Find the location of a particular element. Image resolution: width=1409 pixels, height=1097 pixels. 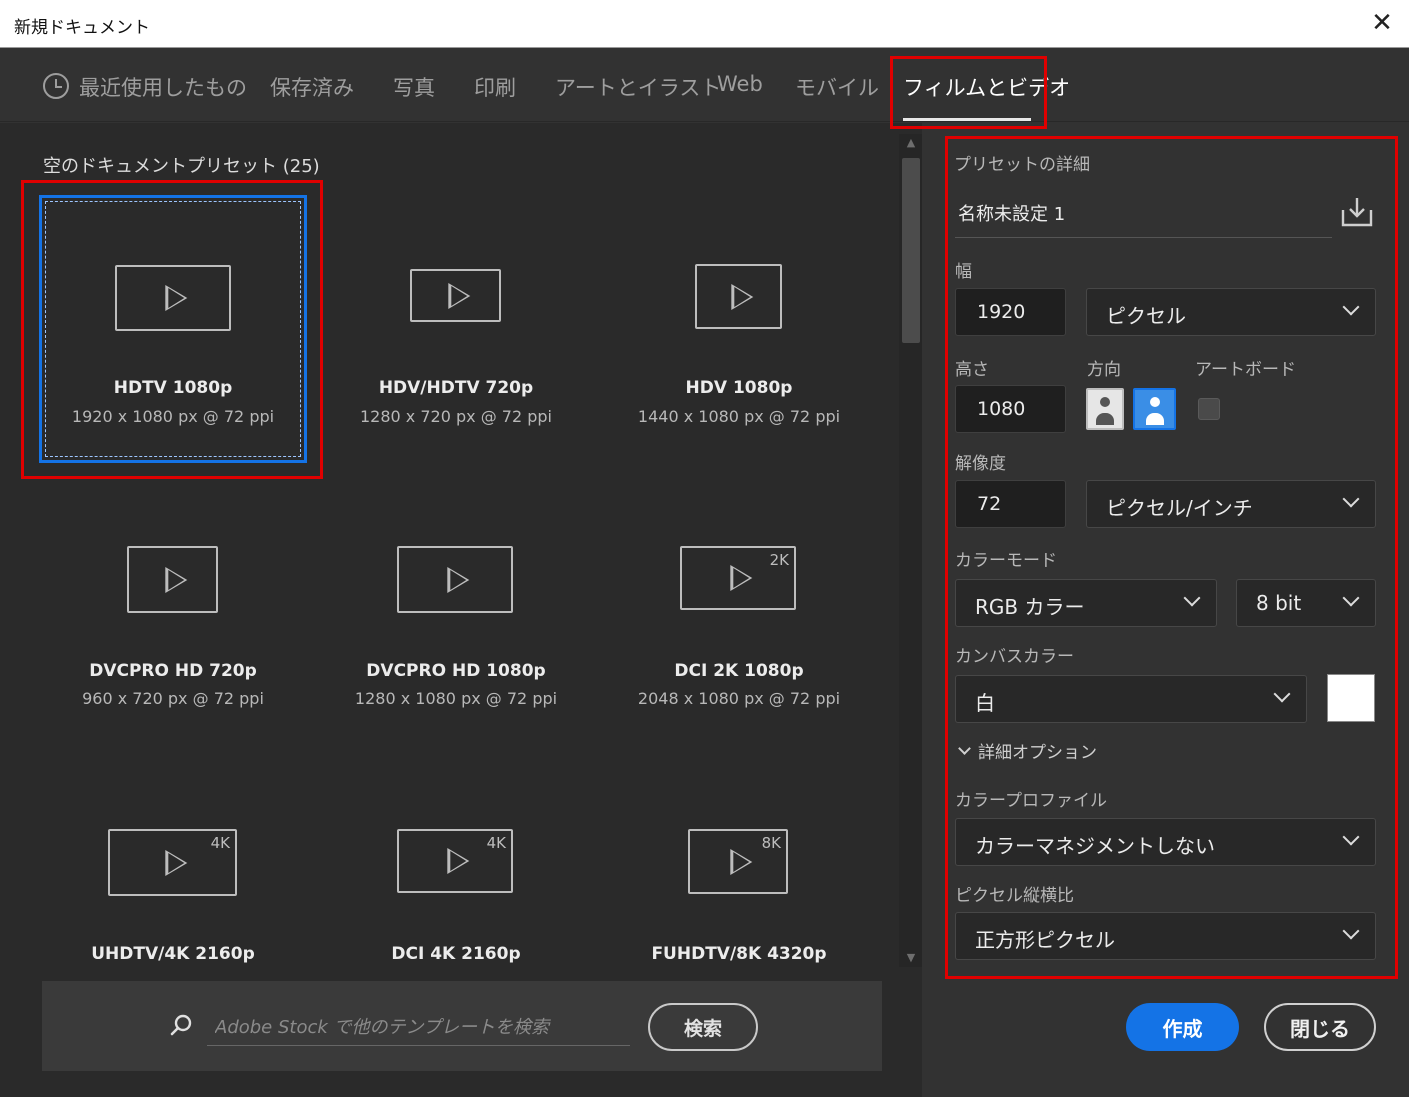

presets-scrollbar: ▲ ▼ is located at coordinates (911, 550).